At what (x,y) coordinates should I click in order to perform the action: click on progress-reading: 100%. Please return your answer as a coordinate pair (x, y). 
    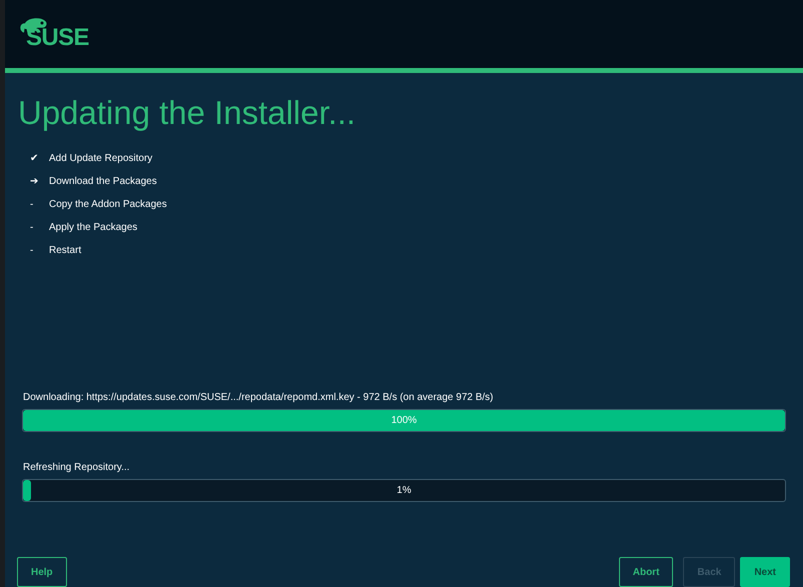
    Looking at the image, I should click on (404, 421).